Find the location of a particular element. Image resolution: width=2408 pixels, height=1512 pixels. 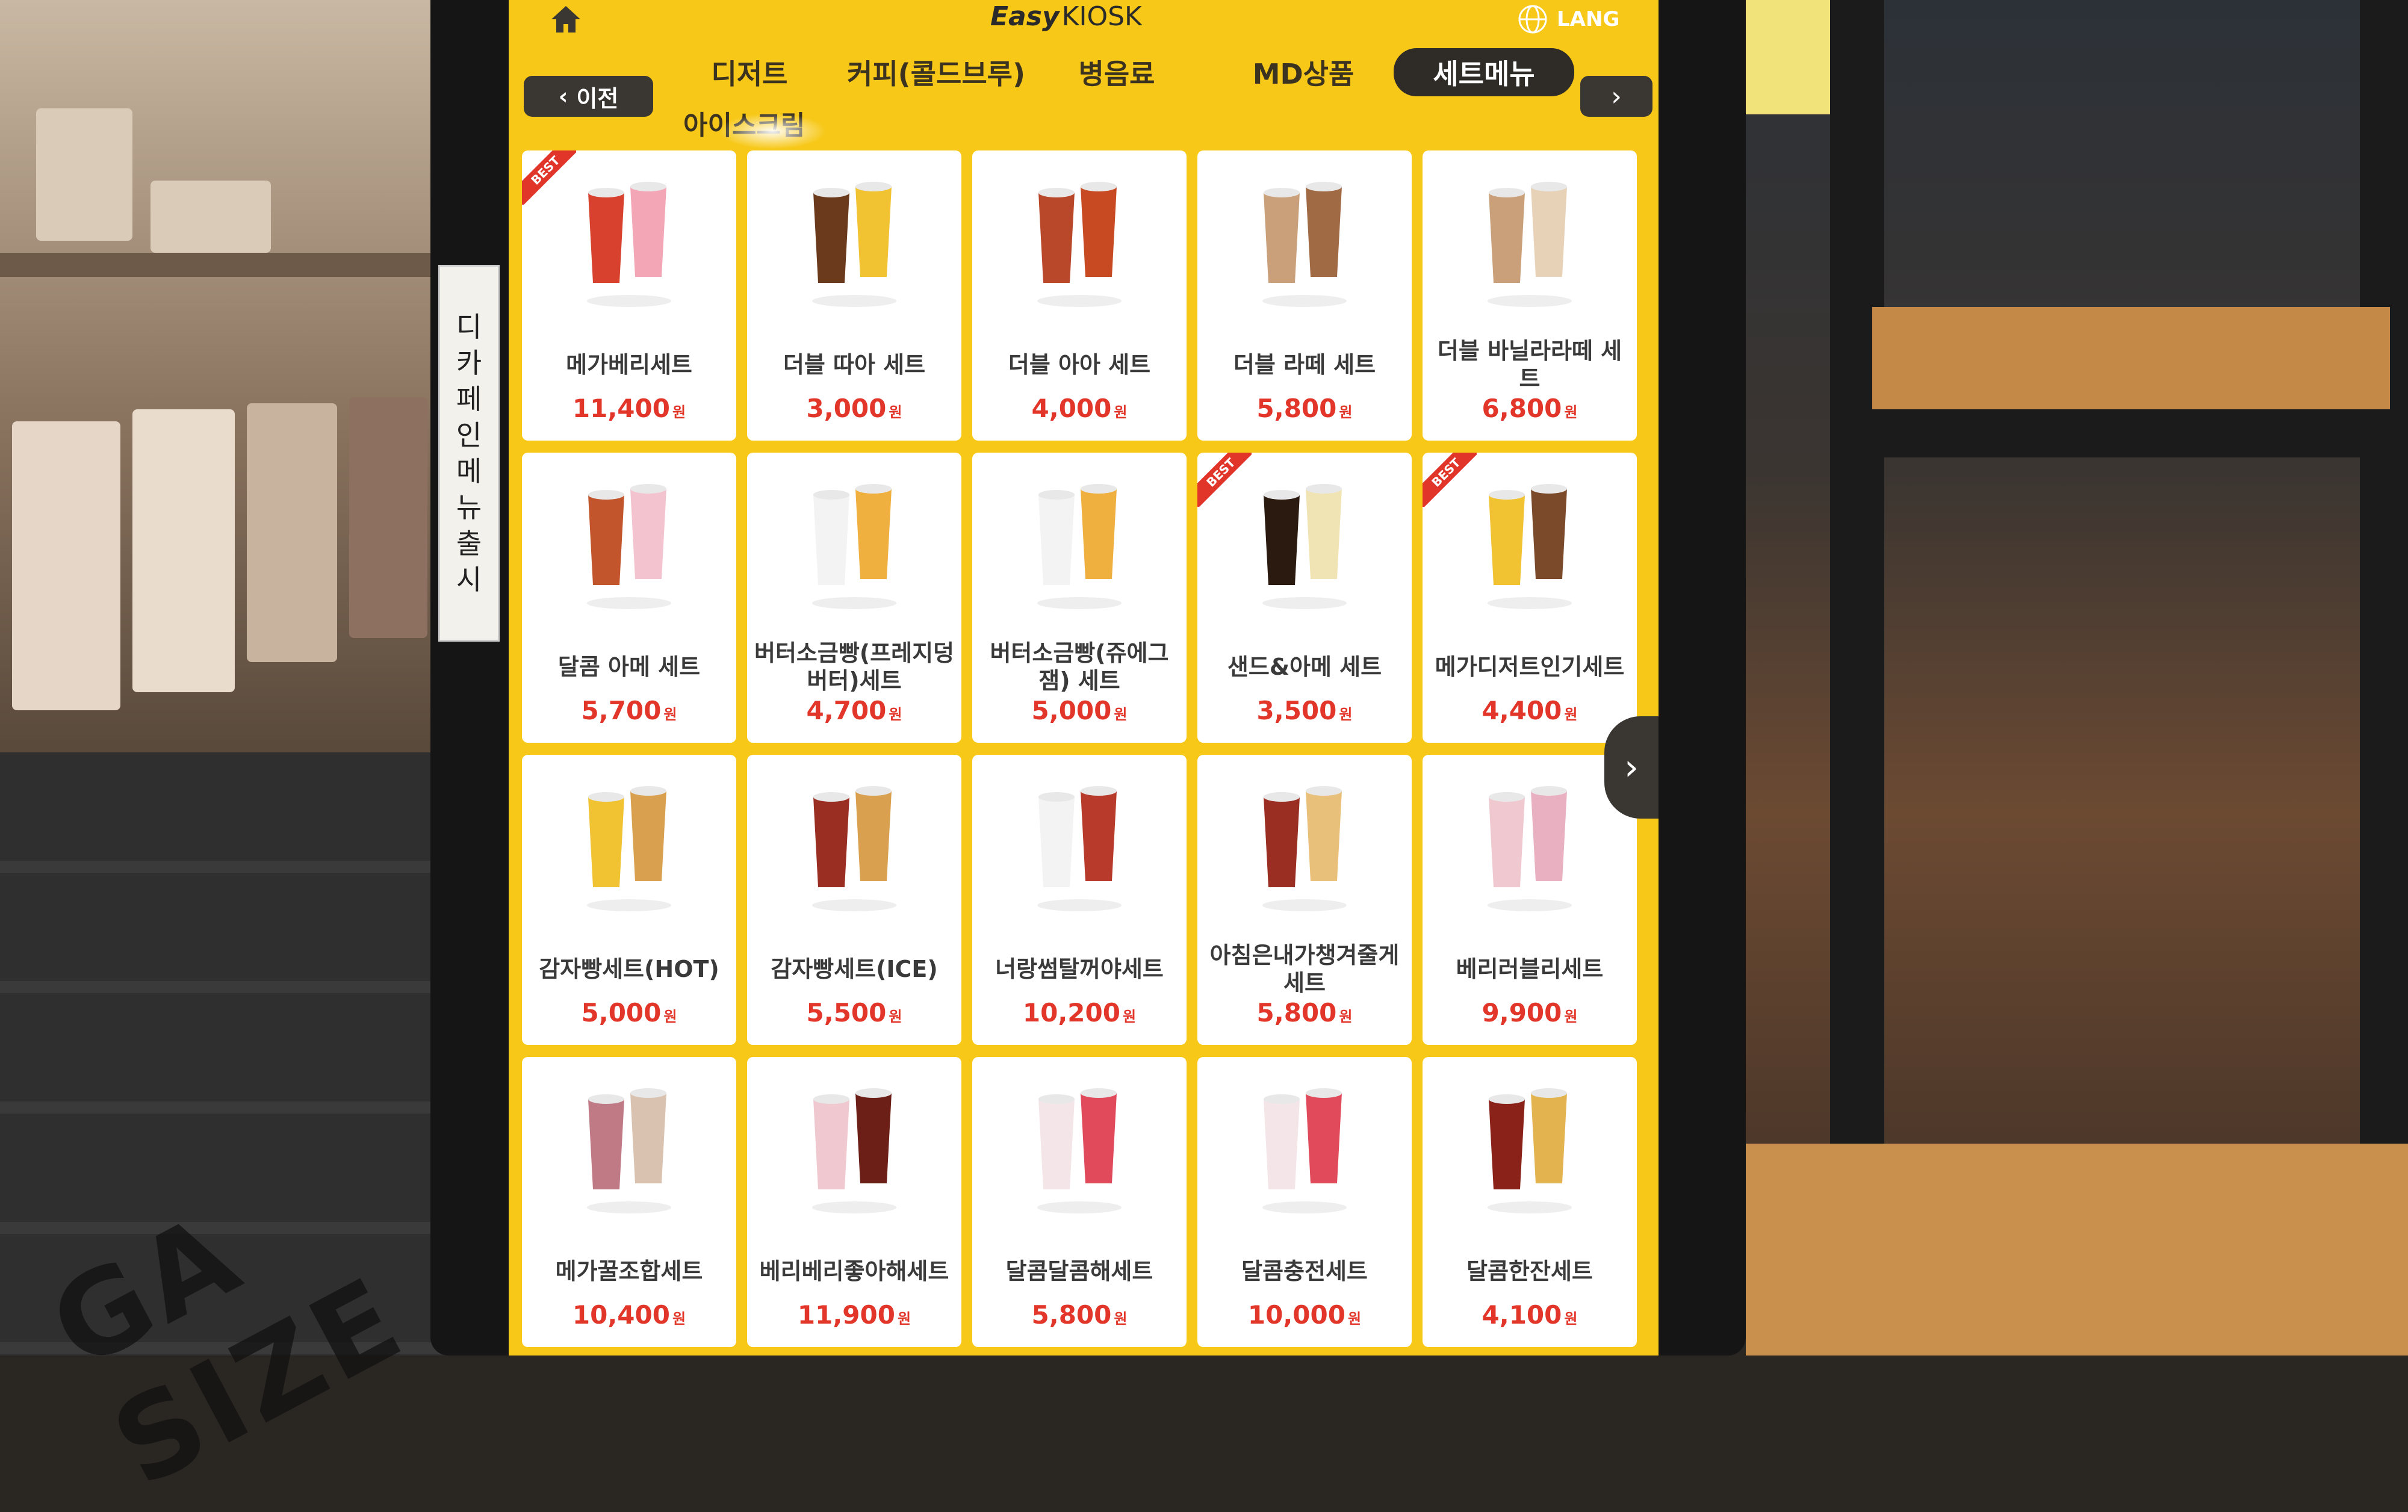

product-name: 달콤 아메 세트 is located at coordinates (629, 667).